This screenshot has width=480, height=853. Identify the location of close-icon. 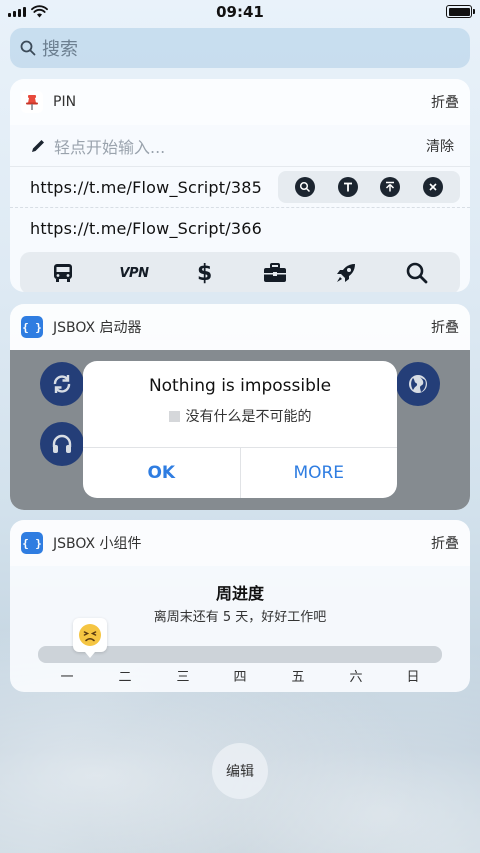
(432, 187).